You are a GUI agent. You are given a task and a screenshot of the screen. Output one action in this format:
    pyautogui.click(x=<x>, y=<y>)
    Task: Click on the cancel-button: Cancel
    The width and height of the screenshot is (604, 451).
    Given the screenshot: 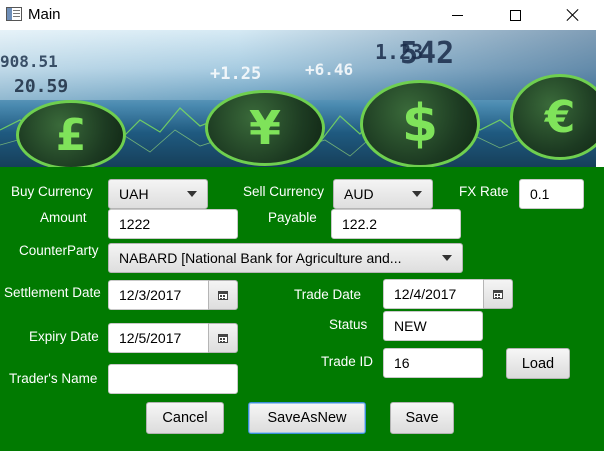 What is the action you would take?
    pyautogui.click(x=185, y=418)
    